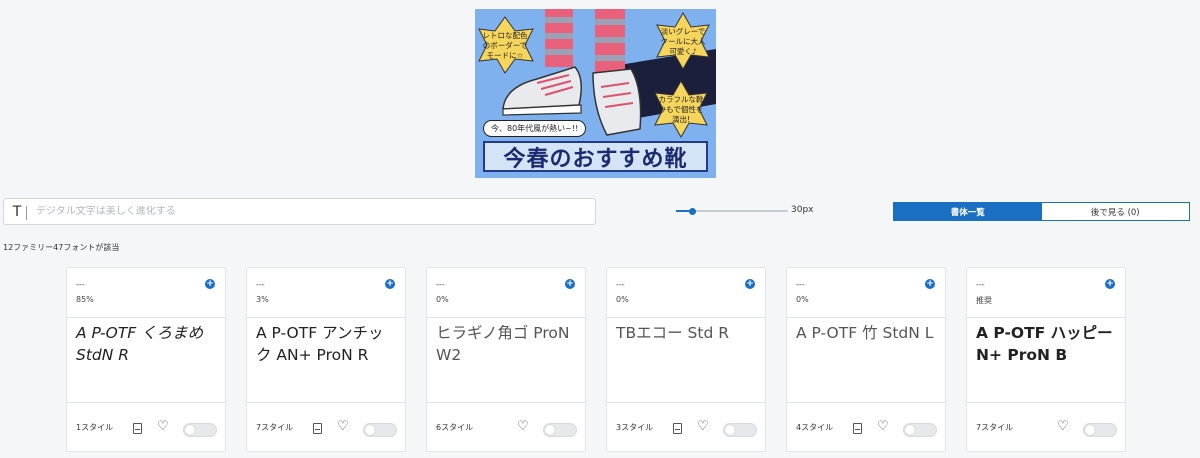 The image size is (1200, 458). I want to click on font-card: --- 0% + TBエコー Std R 3スタイル ♡, so click(686, 359).